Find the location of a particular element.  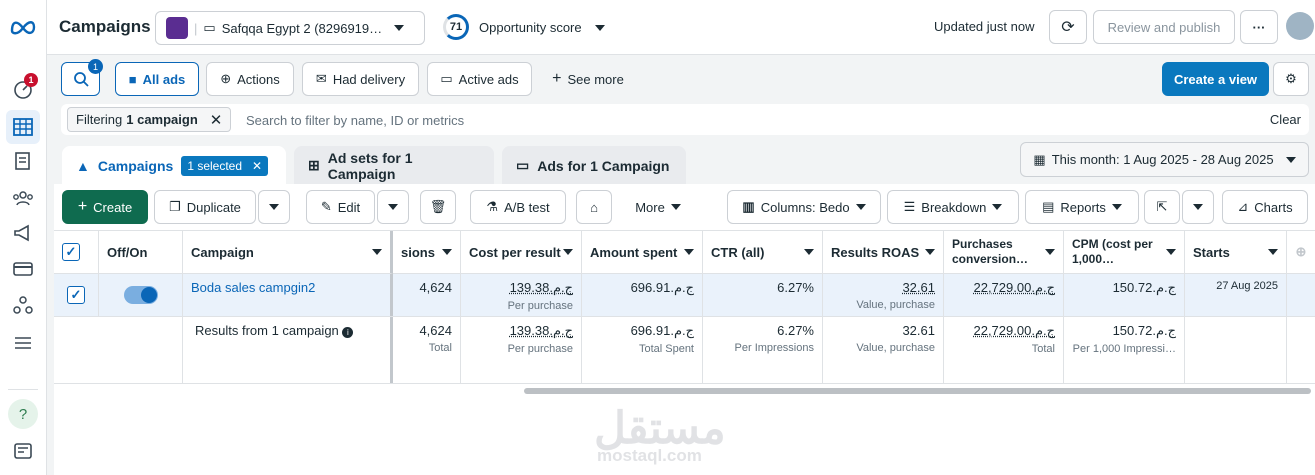

business-tools-icon is located at coordinates (23, 305).